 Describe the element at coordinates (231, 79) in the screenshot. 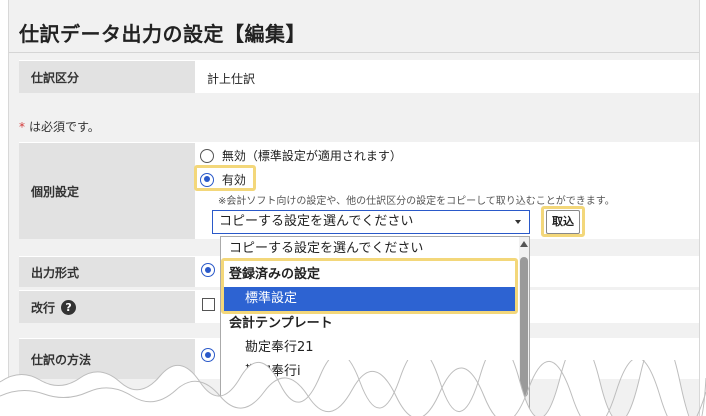

I see `journal-type-value: 計上仕訳` at that location.